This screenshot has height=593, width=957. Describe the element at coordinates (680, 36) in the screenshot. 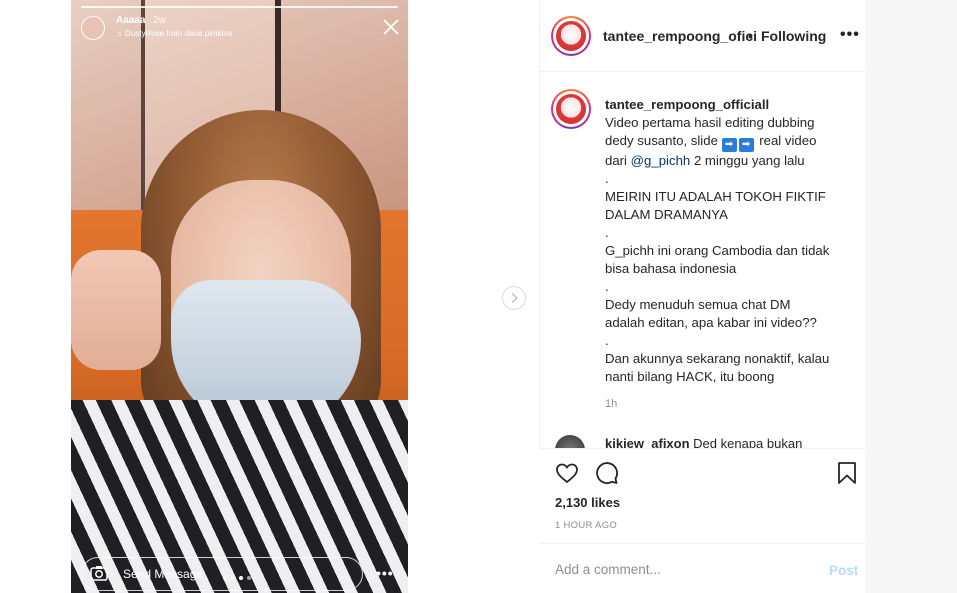

I see `header-username: tantee_rempoong_ofici` at that location.